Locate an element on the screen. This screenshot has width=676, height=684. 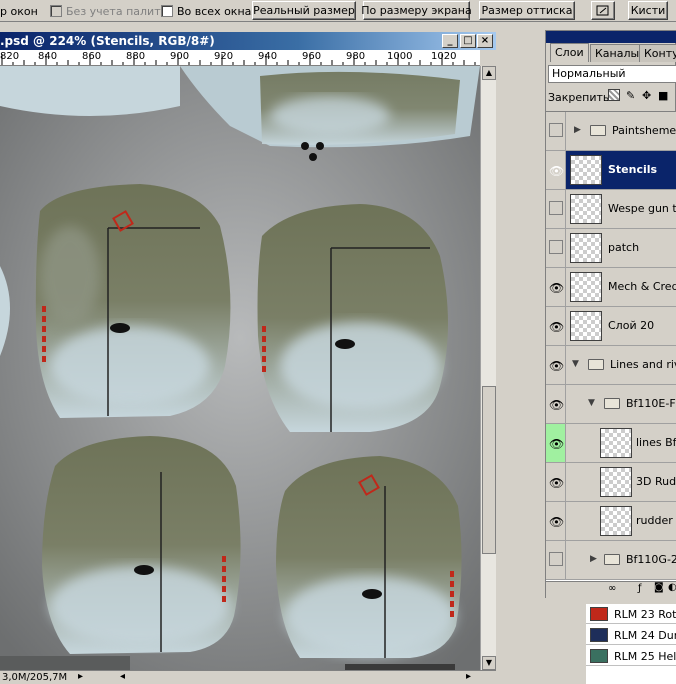
layer-name: rudder li is located at coordinates (656, 520).